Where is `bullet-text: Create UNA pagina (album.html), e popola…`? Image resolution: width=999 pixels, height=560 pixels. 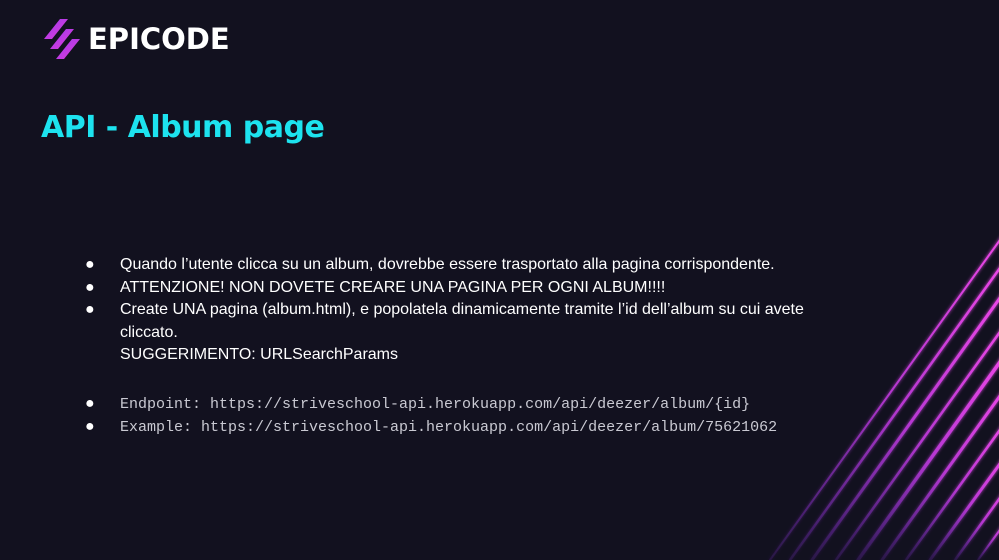
bullet-text: Create UNA pagina (album.html), e popola… is located at coordinates (462, 321).